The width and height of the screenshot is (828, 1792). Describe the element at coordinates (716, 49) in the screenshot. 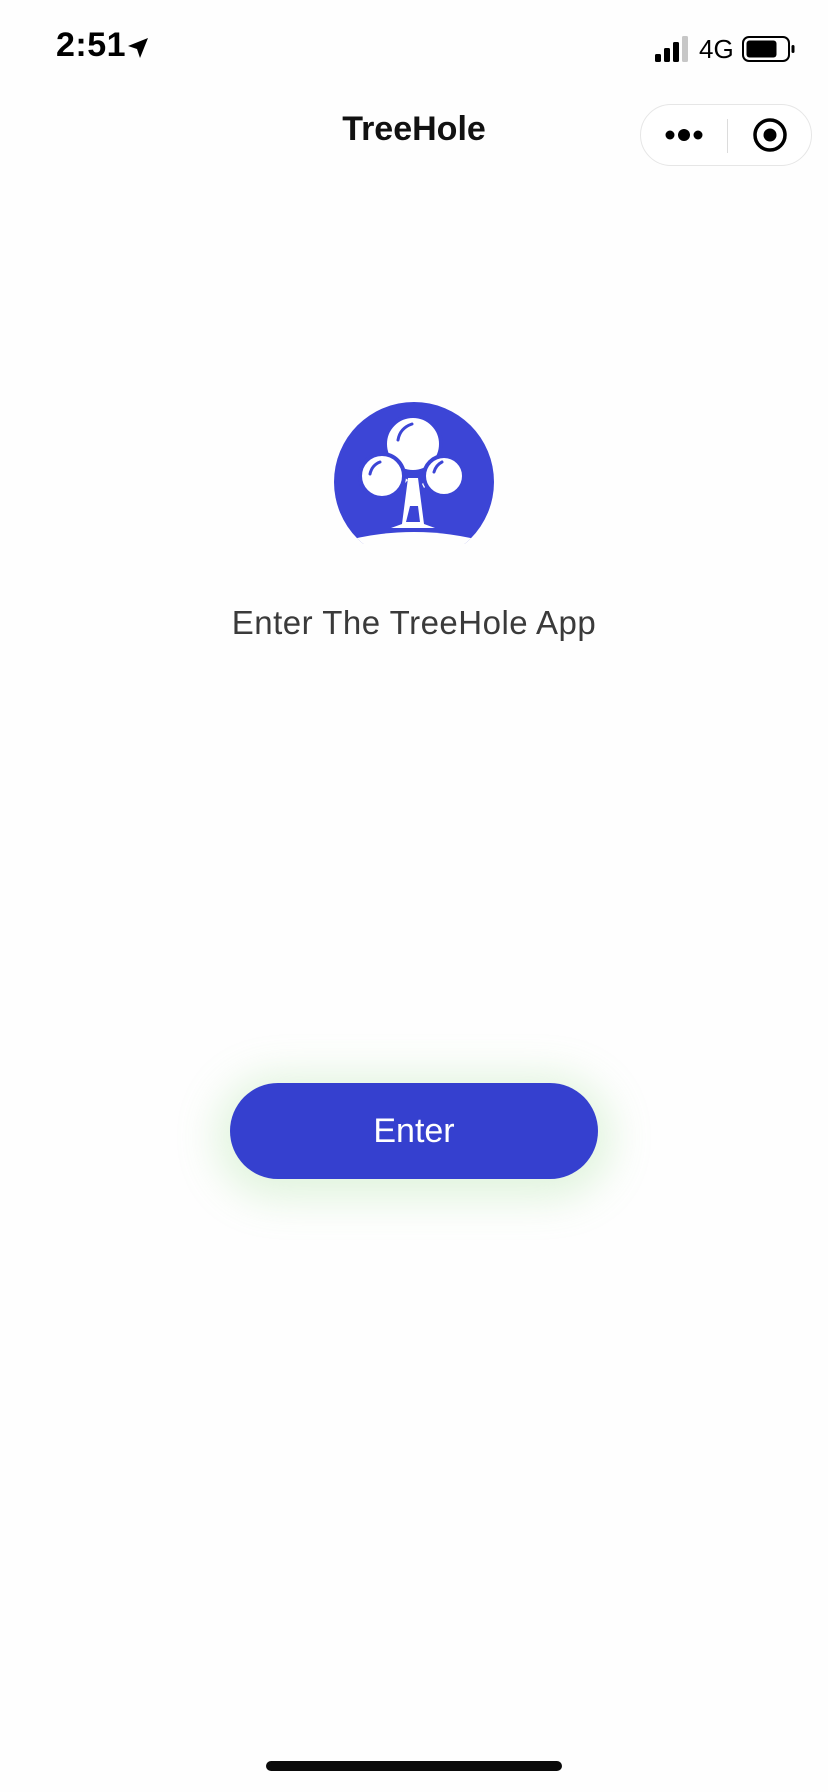

I see `network-label: 4G` at that location.